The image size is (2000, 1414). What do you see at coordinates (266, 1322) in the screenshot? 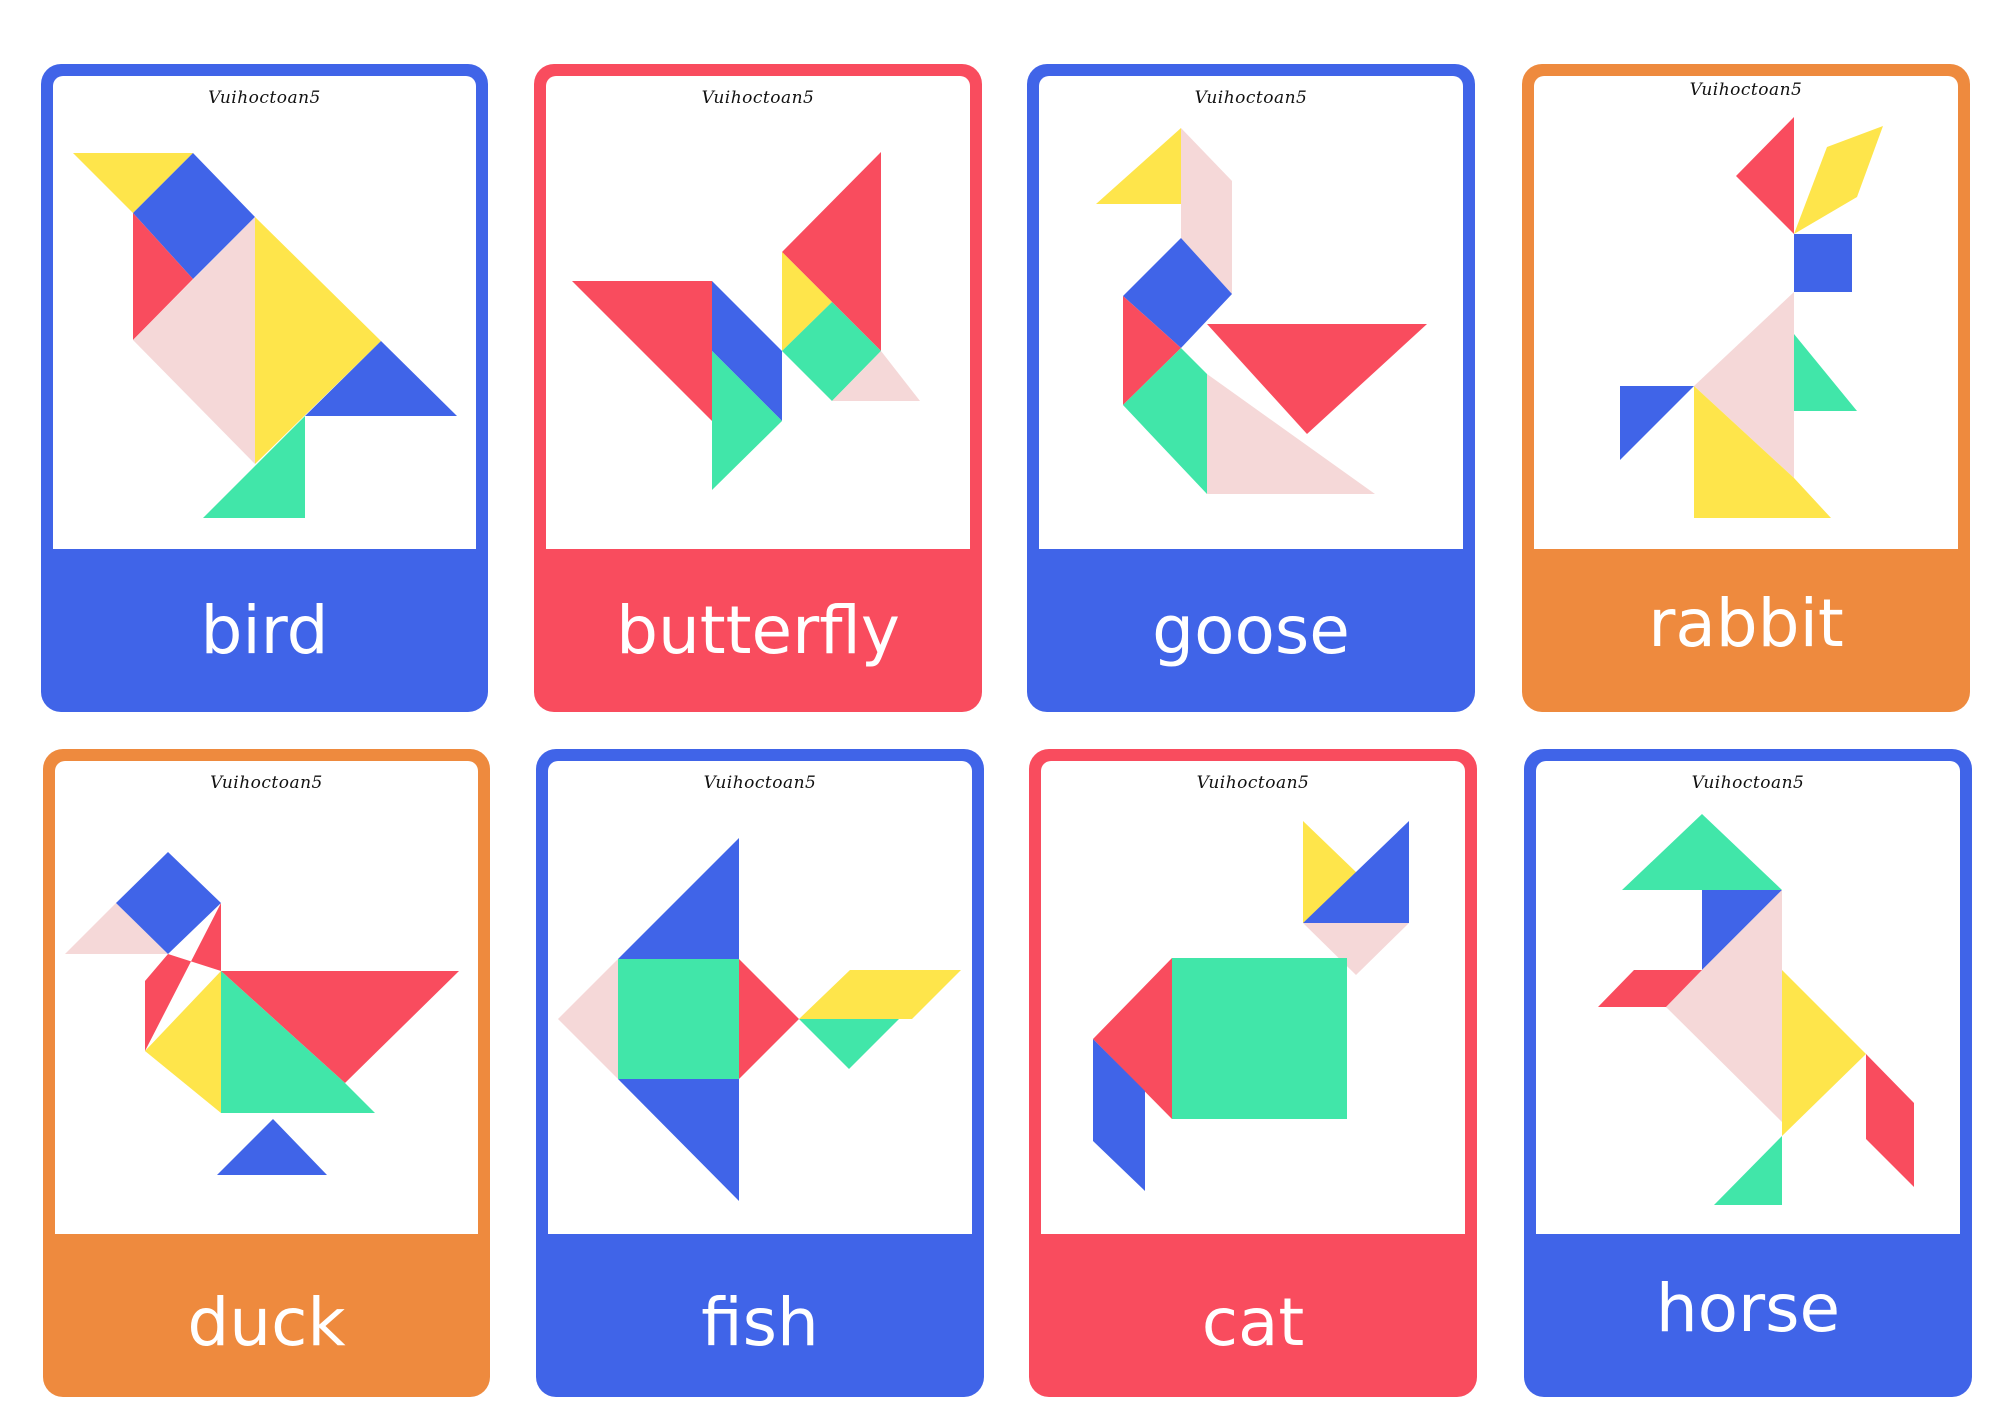
I see `card-label: duck` at bounding box center [266, 1322].